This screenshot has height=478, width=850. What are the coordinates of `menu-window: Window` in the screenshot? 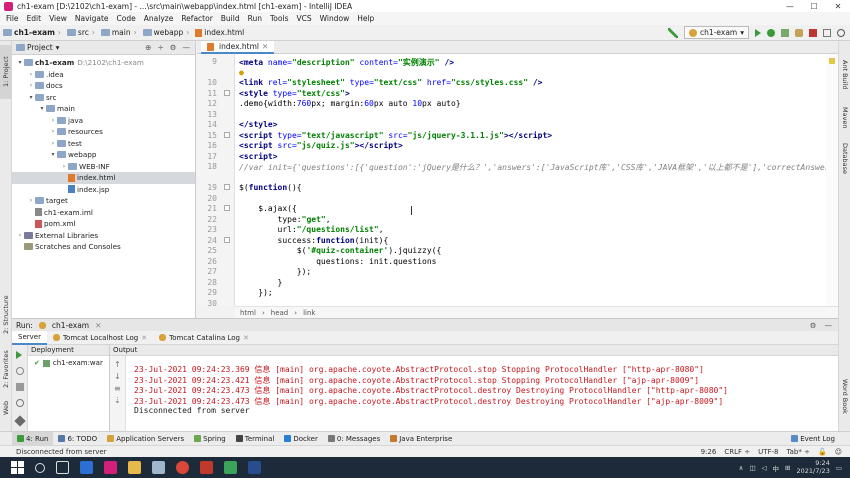 It's located at (335, 18).